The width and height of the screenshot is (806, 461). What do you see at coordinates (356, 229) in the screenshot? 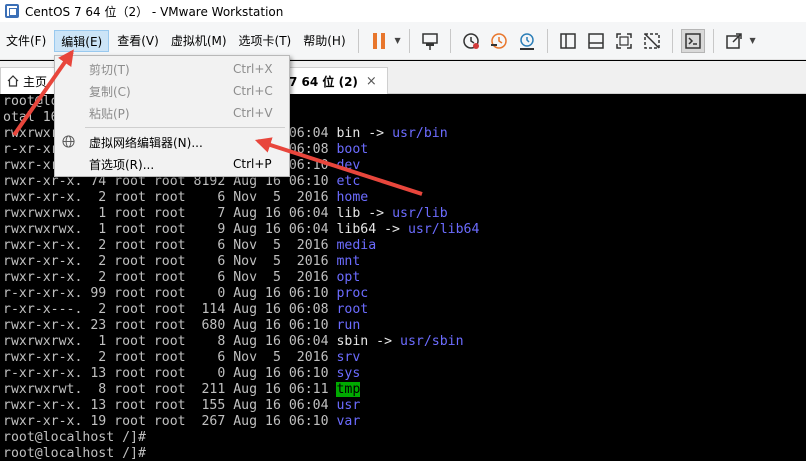
I see `terminal-entry-name: lib64` at bounding box center [356, 229].